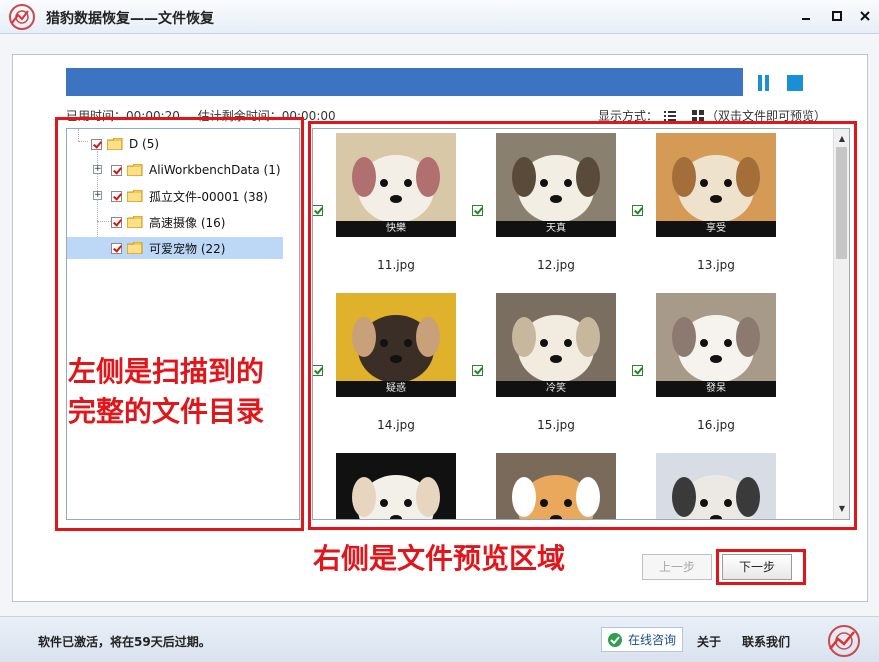  Describe the element at coordinates (124, 641) in the screenshot. I see `activation-status: 软件已激活，将在59天后过期。` at that location.